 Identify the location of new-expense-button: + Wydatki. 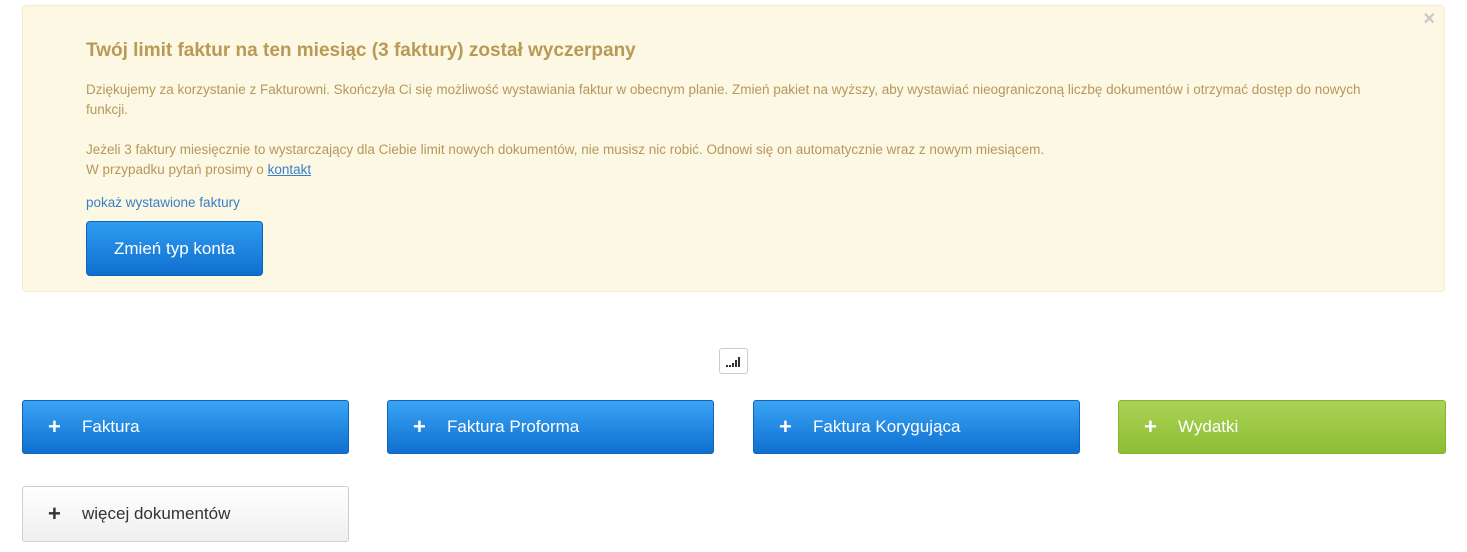
(1282, 427).